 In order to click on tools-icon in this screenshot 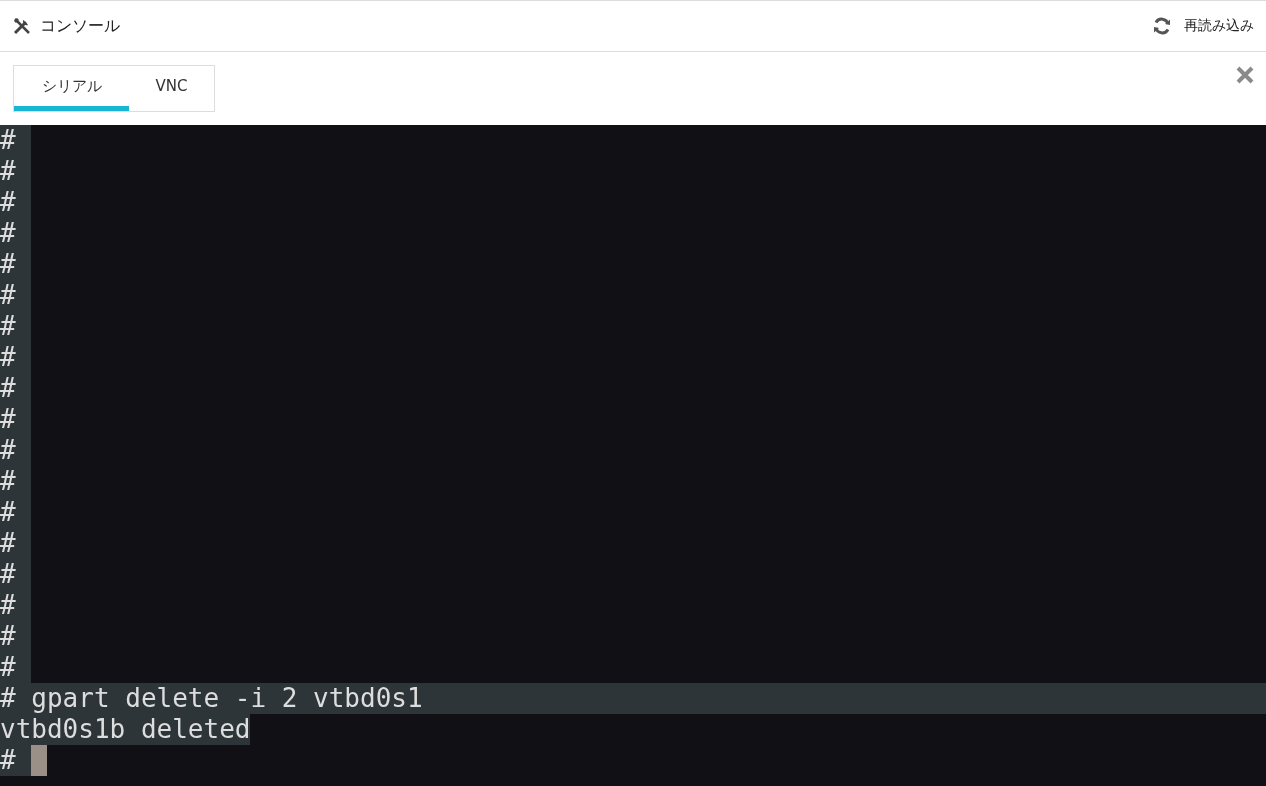, I will do `click(22, 26)`.